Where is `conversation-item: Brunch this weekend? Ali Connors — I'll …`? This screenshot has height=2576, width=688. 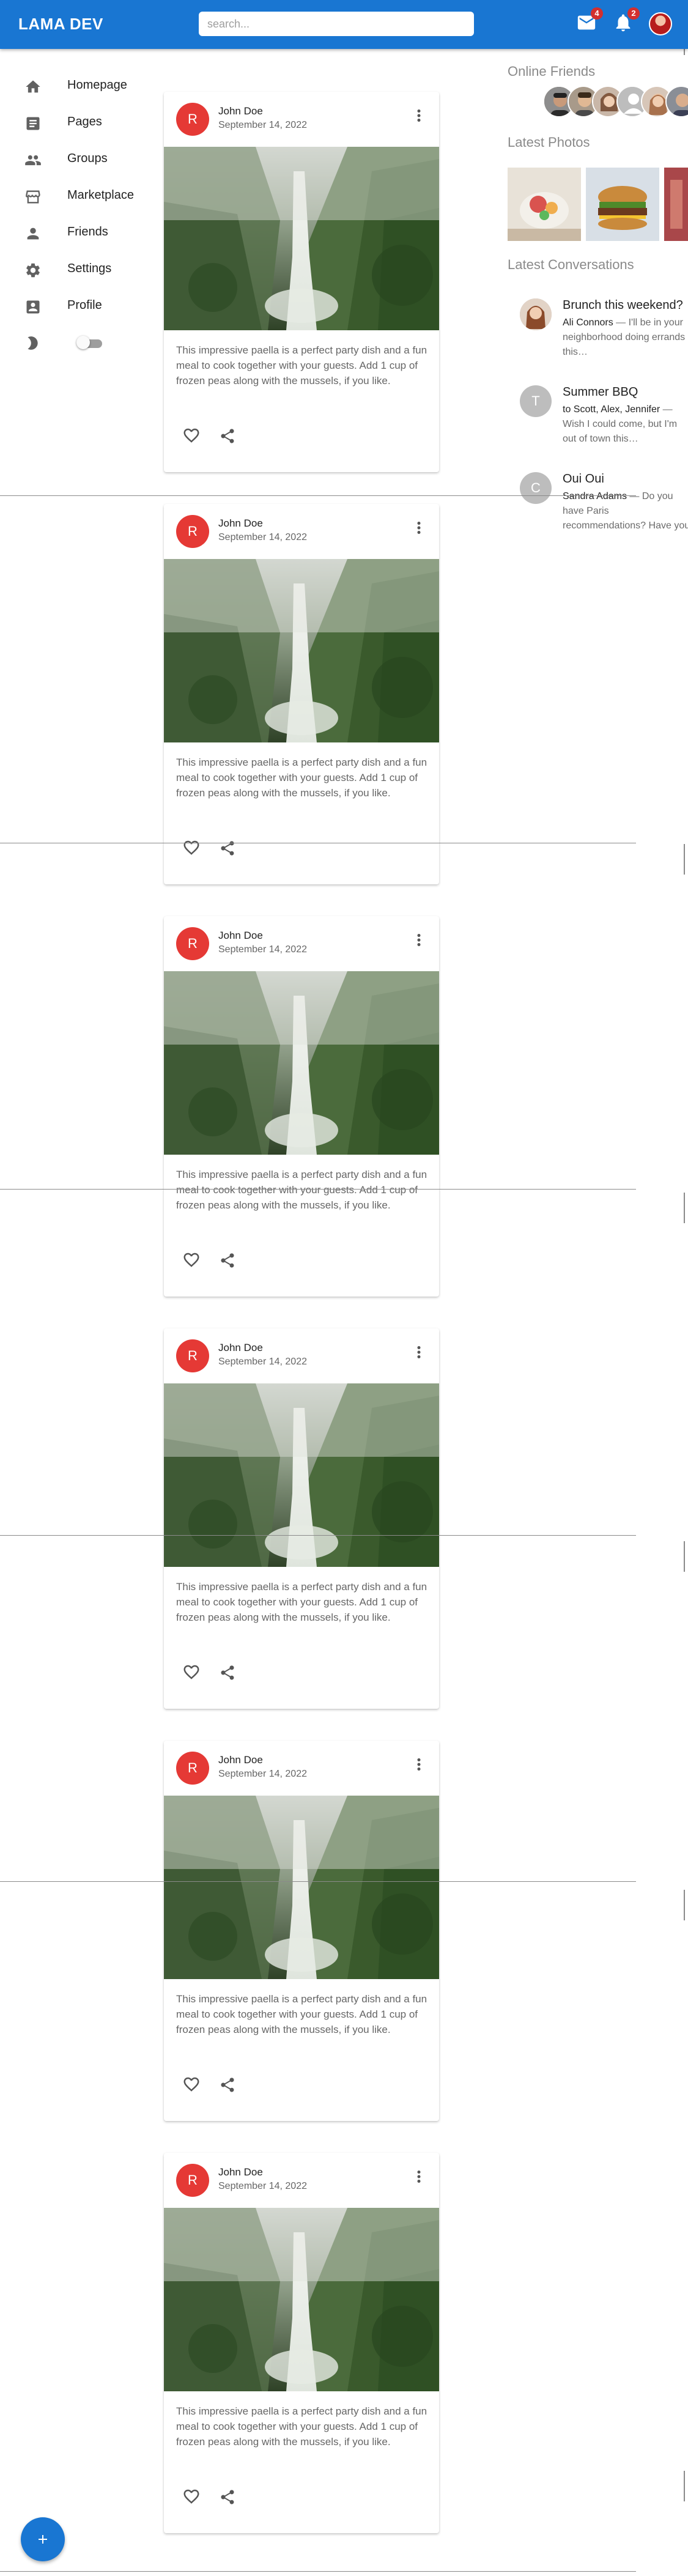 conversation-item: Brunch this weekend? Ali Connors — I'll … is located at coordinates (598, 344).